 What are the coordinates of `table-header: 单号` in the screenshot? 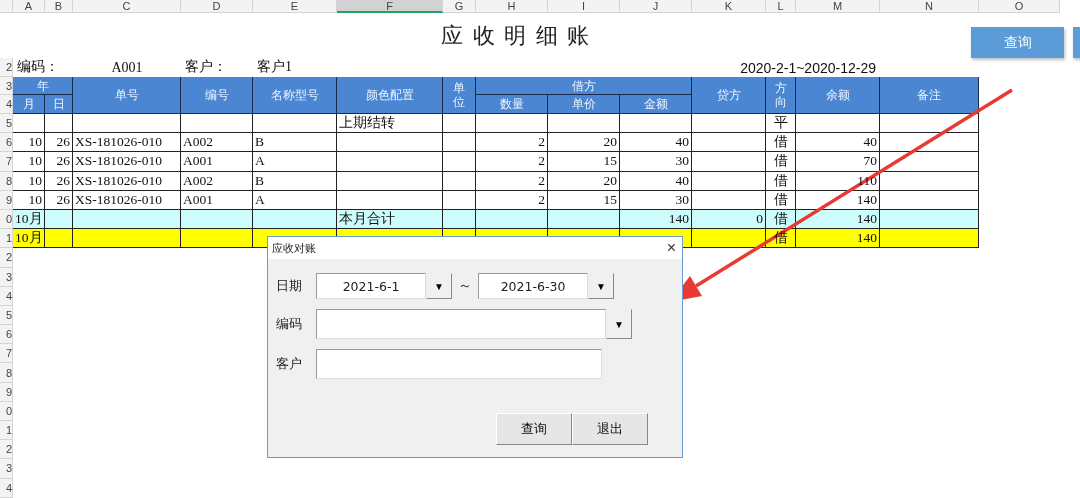 It's located at (127, 95).